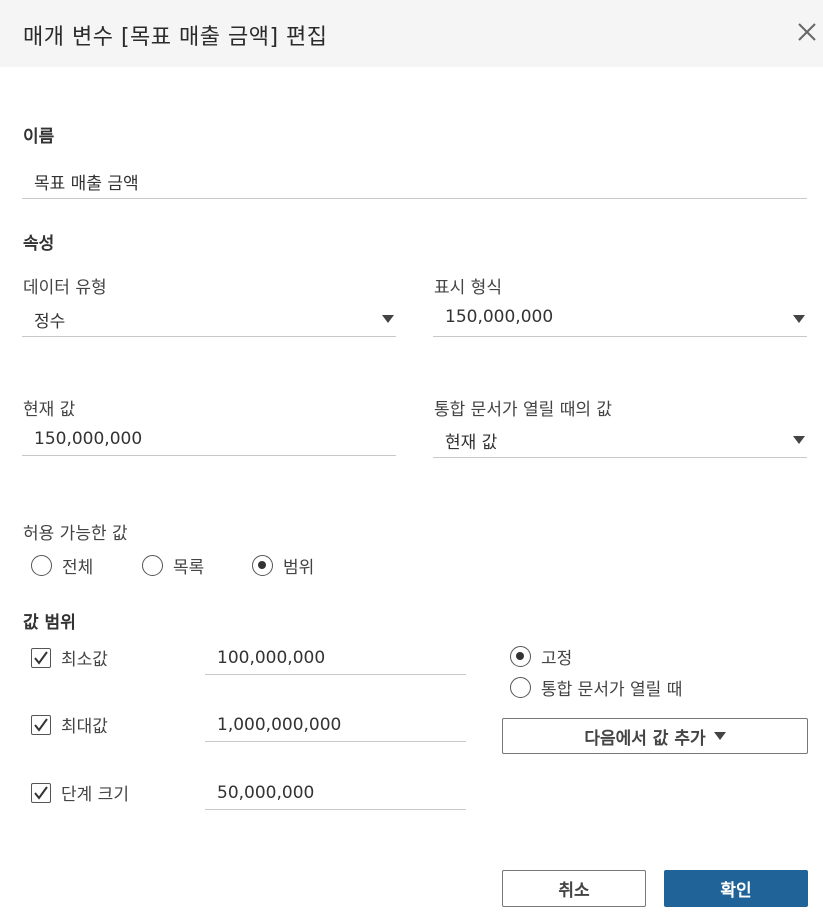  I want to click on range-fixed-radio: 고정, so click(541, 656).